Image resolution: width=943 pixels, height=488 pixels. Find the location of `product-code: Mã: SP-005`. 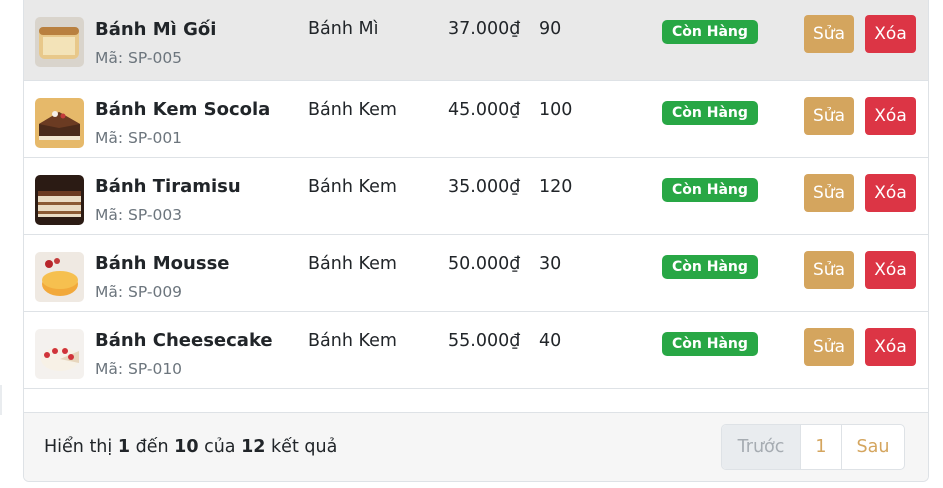

product-code: Mã: SP-005 is located at coordinates (139, 58).